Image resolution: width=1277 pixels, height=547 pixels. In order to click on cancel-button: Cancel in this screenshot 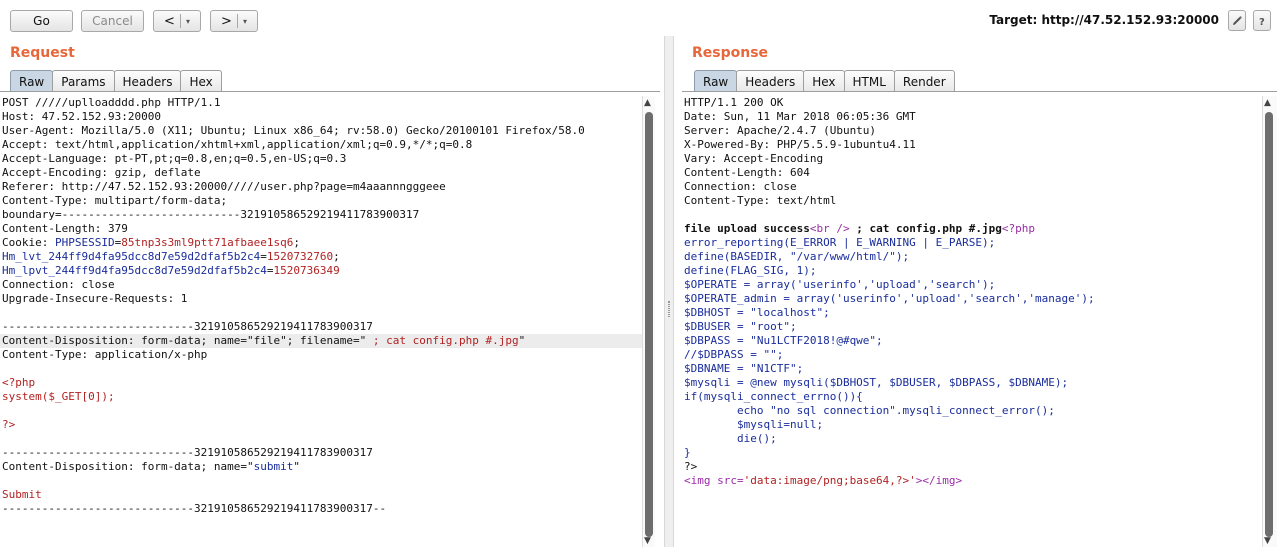, I will do `click(112, 21)`.